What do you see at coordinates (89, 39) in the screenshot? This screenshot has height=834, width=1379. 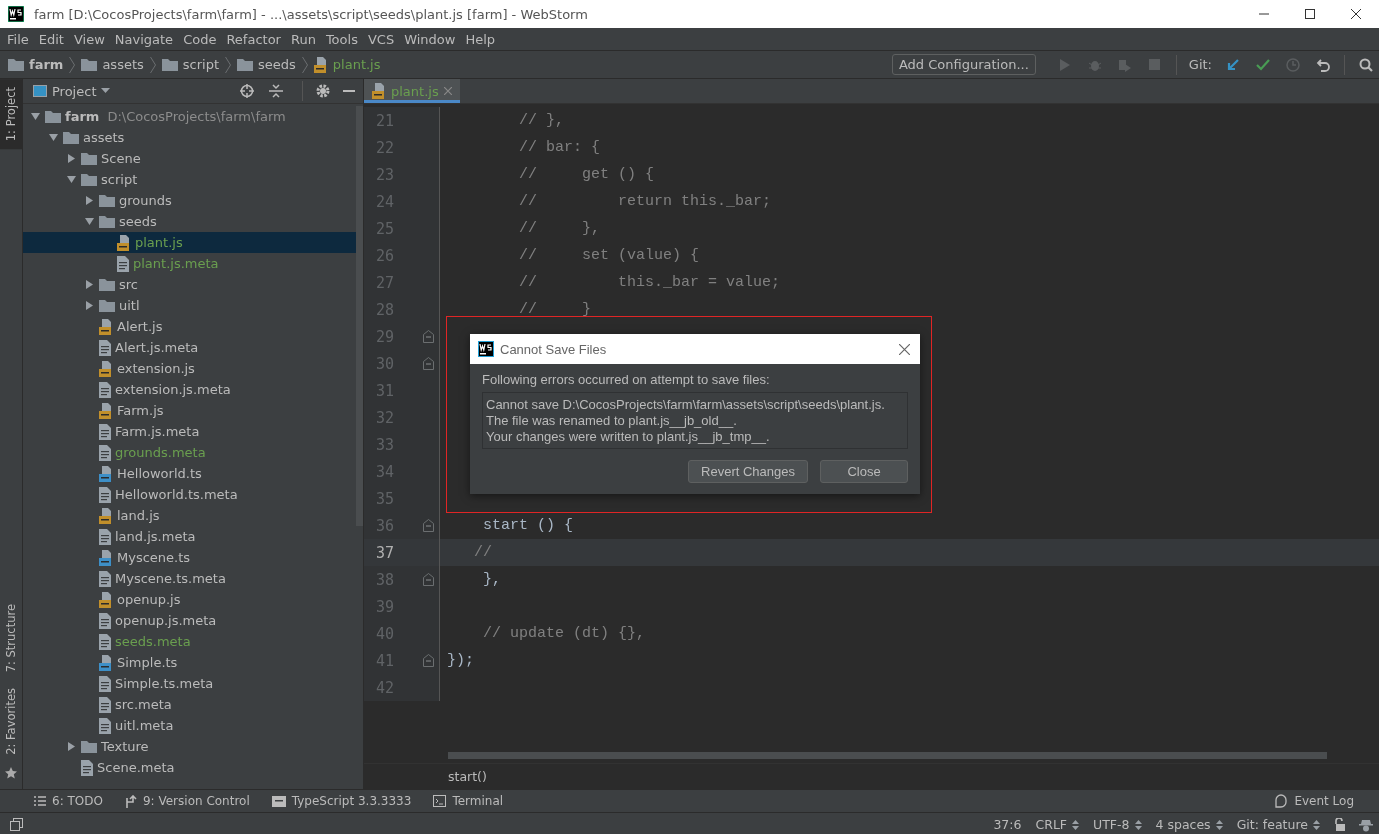 I see `menu-item: View` at bounding box center [89, 39].